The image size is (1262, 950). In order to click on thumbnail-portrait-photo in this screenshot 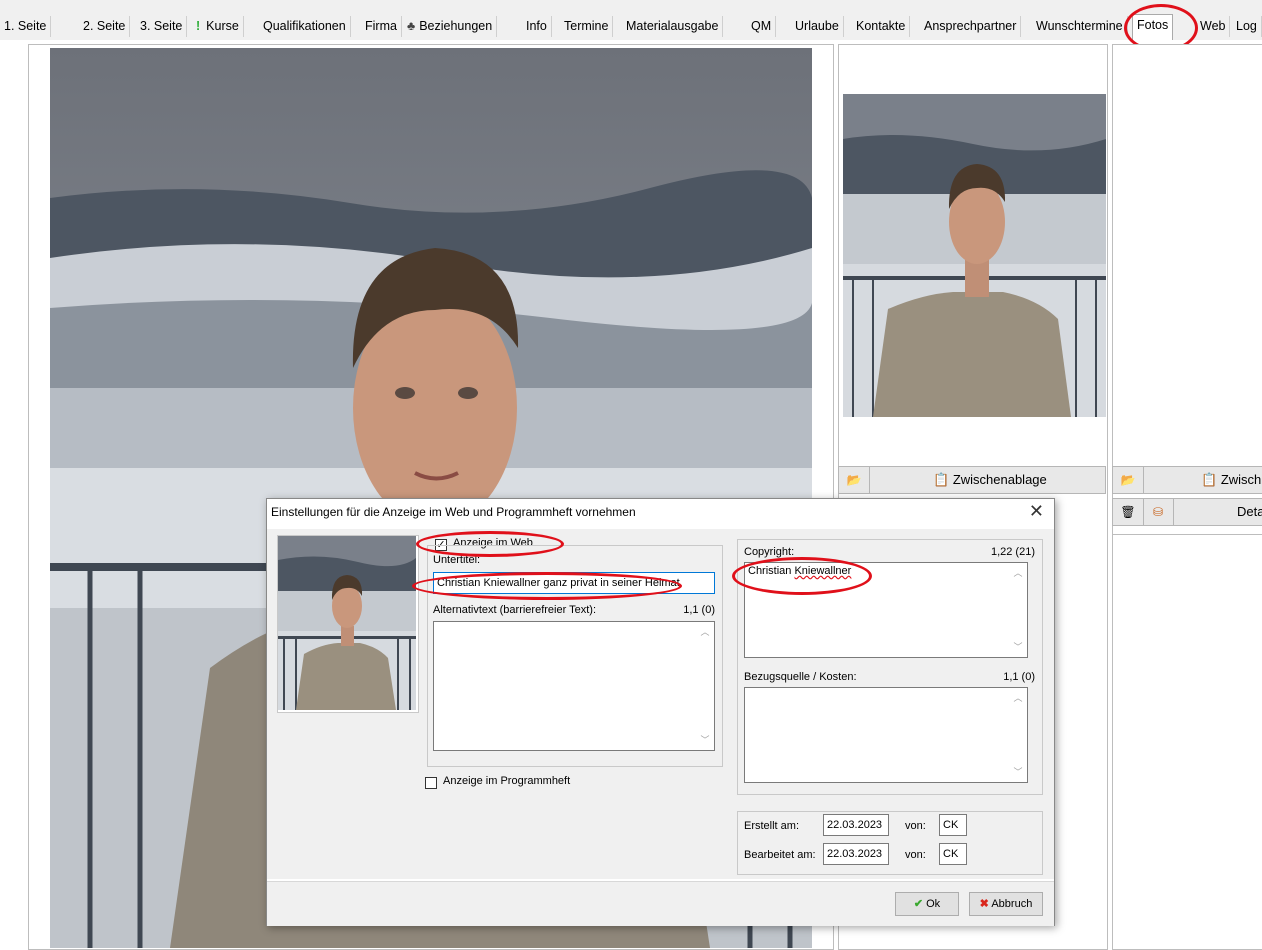, I will do `click(974, 255)`.